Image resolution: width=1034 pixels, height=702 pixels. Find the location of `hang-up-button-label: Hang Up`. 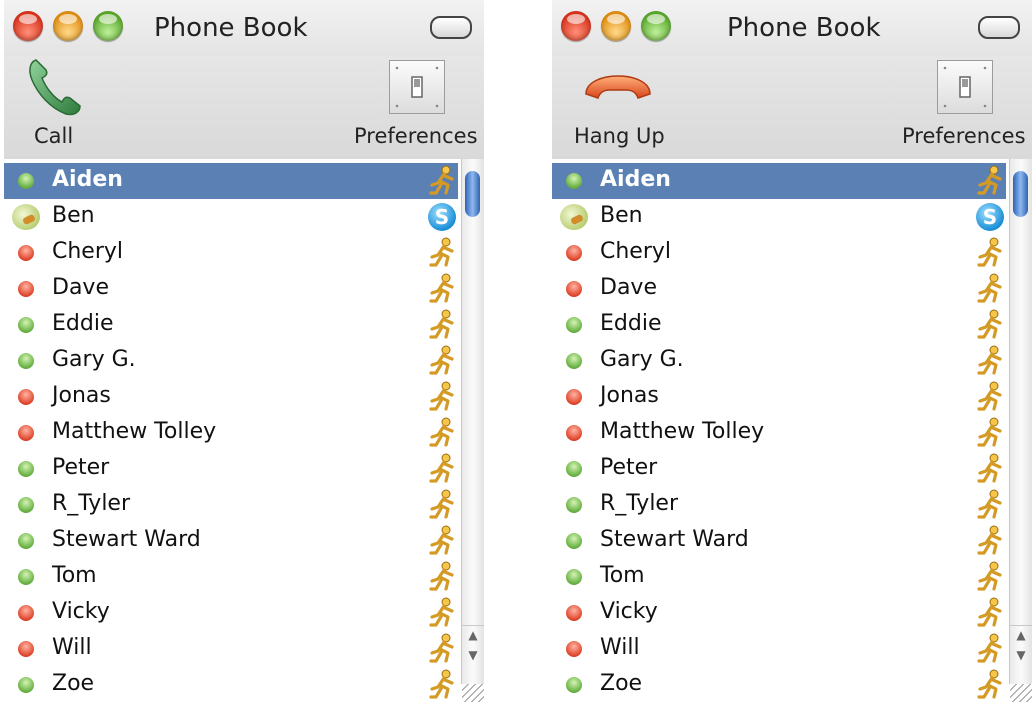

hang-up-button-label: Hang Up is located at coordinates (619, 136).